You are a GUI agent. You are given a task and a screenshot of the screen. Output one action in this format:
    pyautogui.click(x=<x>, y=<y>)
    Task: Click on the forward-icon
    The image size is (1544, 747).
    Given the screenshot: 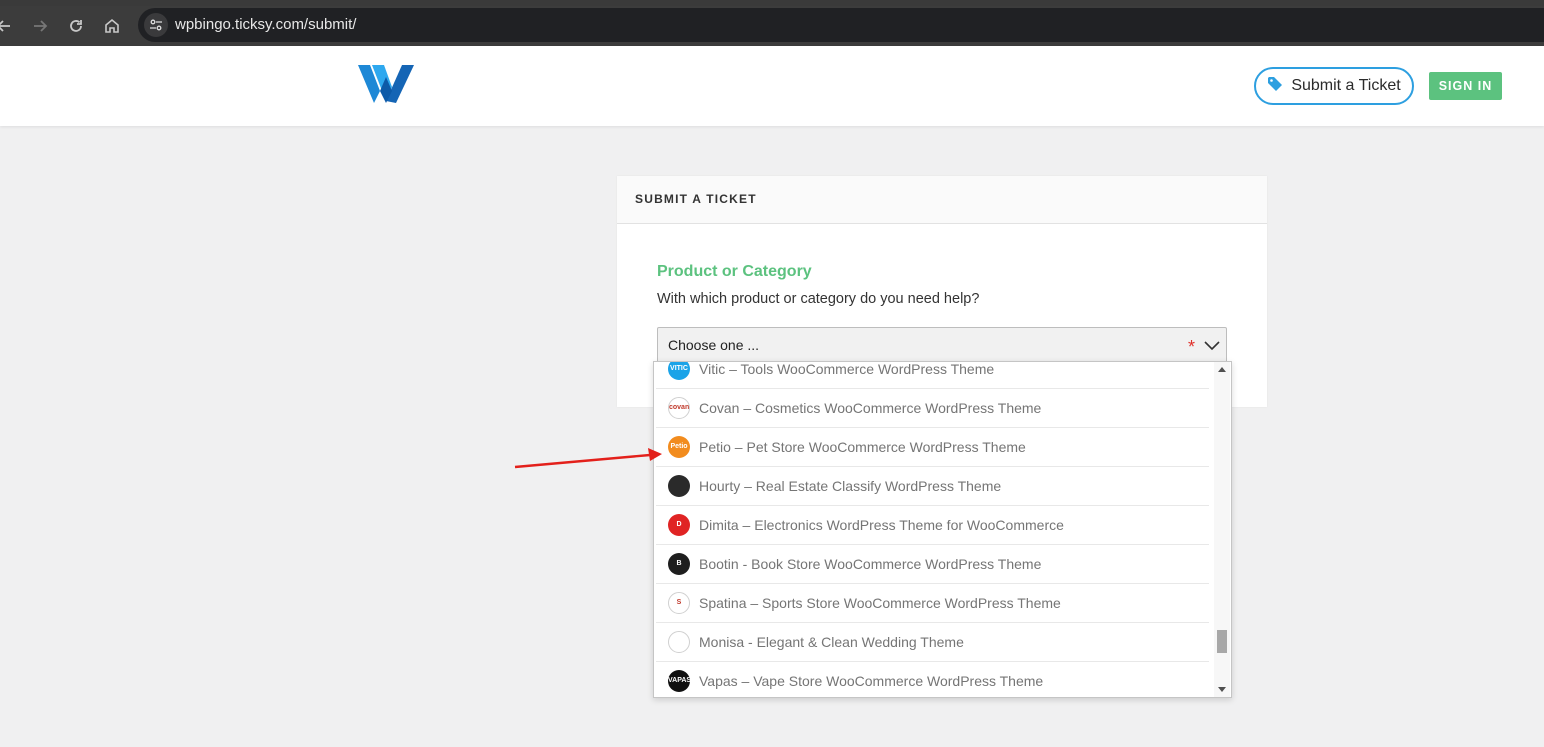 What is the action you would take?
    pyautogui.click(x=40, y=26)
    